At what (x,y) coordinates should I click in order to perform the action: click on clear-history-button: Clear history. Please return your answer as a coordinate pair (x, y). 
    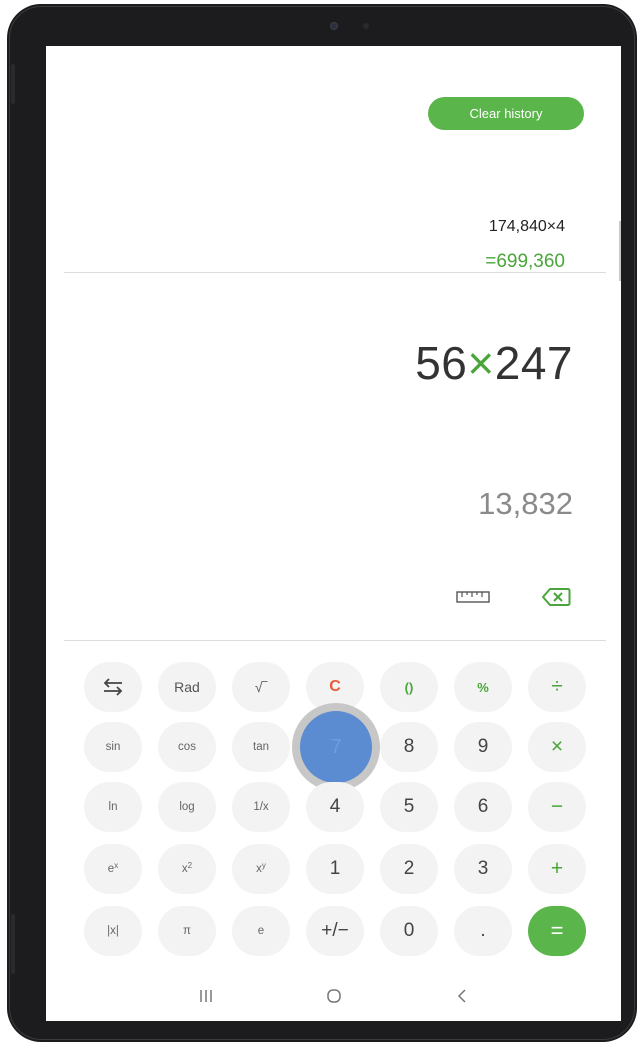
    Looking at the image, I should click on (506, 113).